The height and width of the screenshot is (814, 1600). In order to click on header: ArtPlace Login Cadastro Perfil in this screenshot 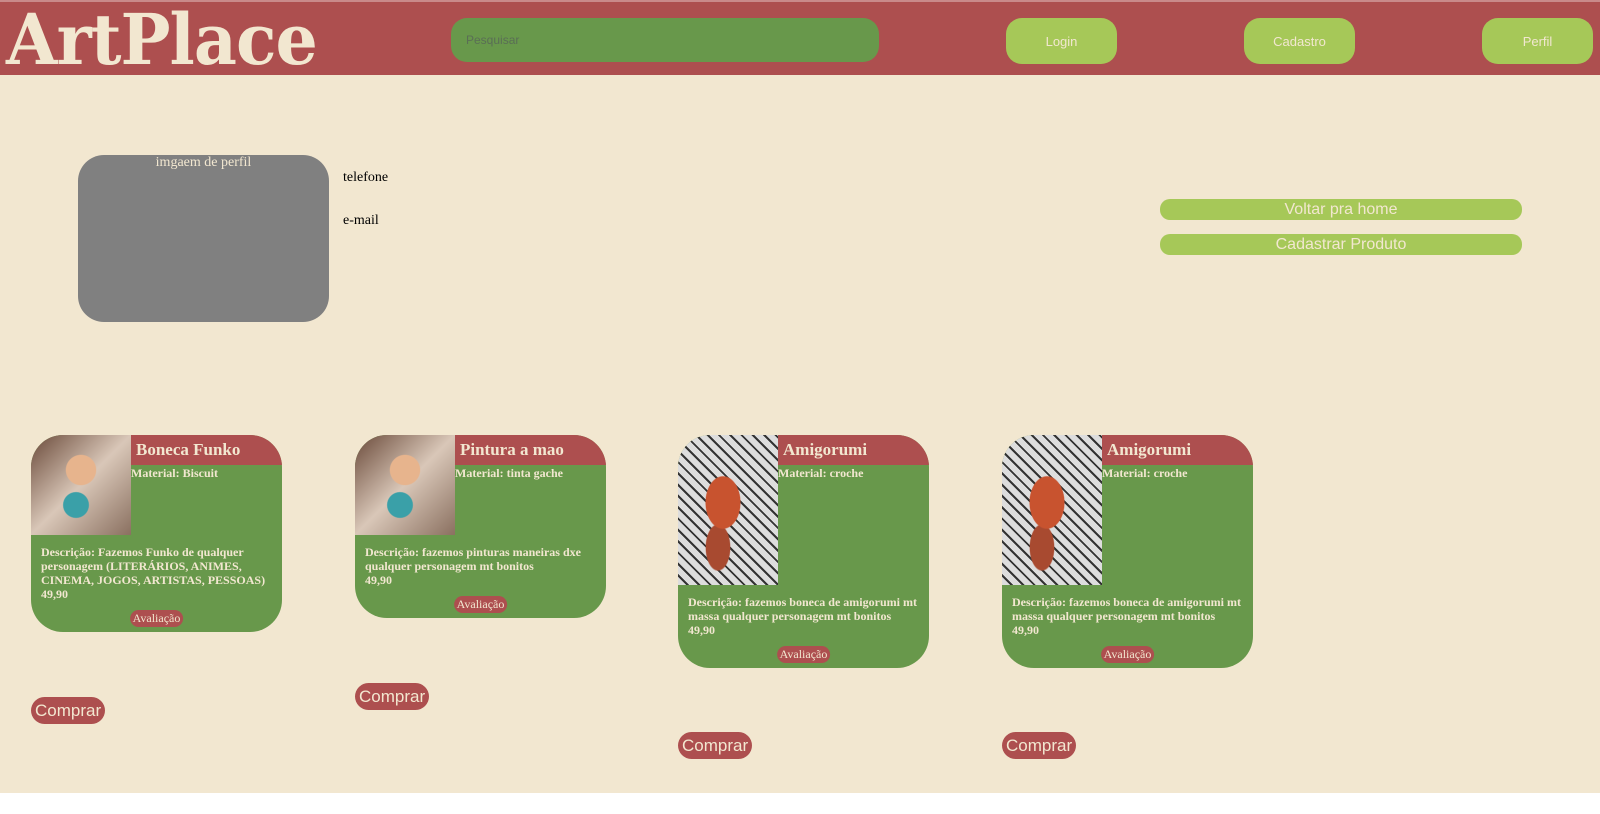, I will do `click(800, 40)`.